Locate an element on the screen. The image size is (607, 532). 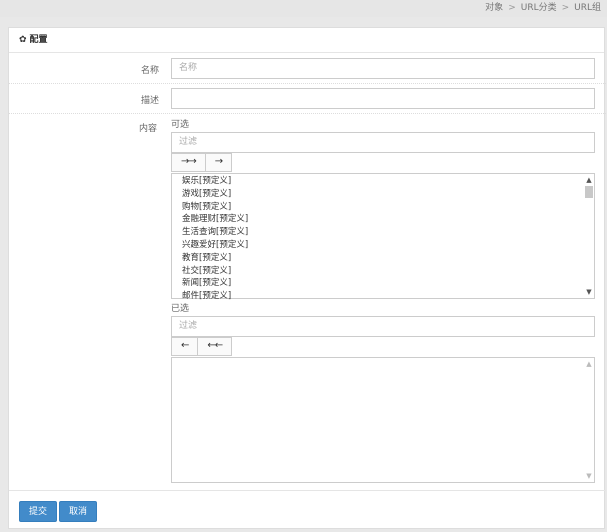
breadcrumb-item-url-group: URL组 is located at coordinates (587, 8).